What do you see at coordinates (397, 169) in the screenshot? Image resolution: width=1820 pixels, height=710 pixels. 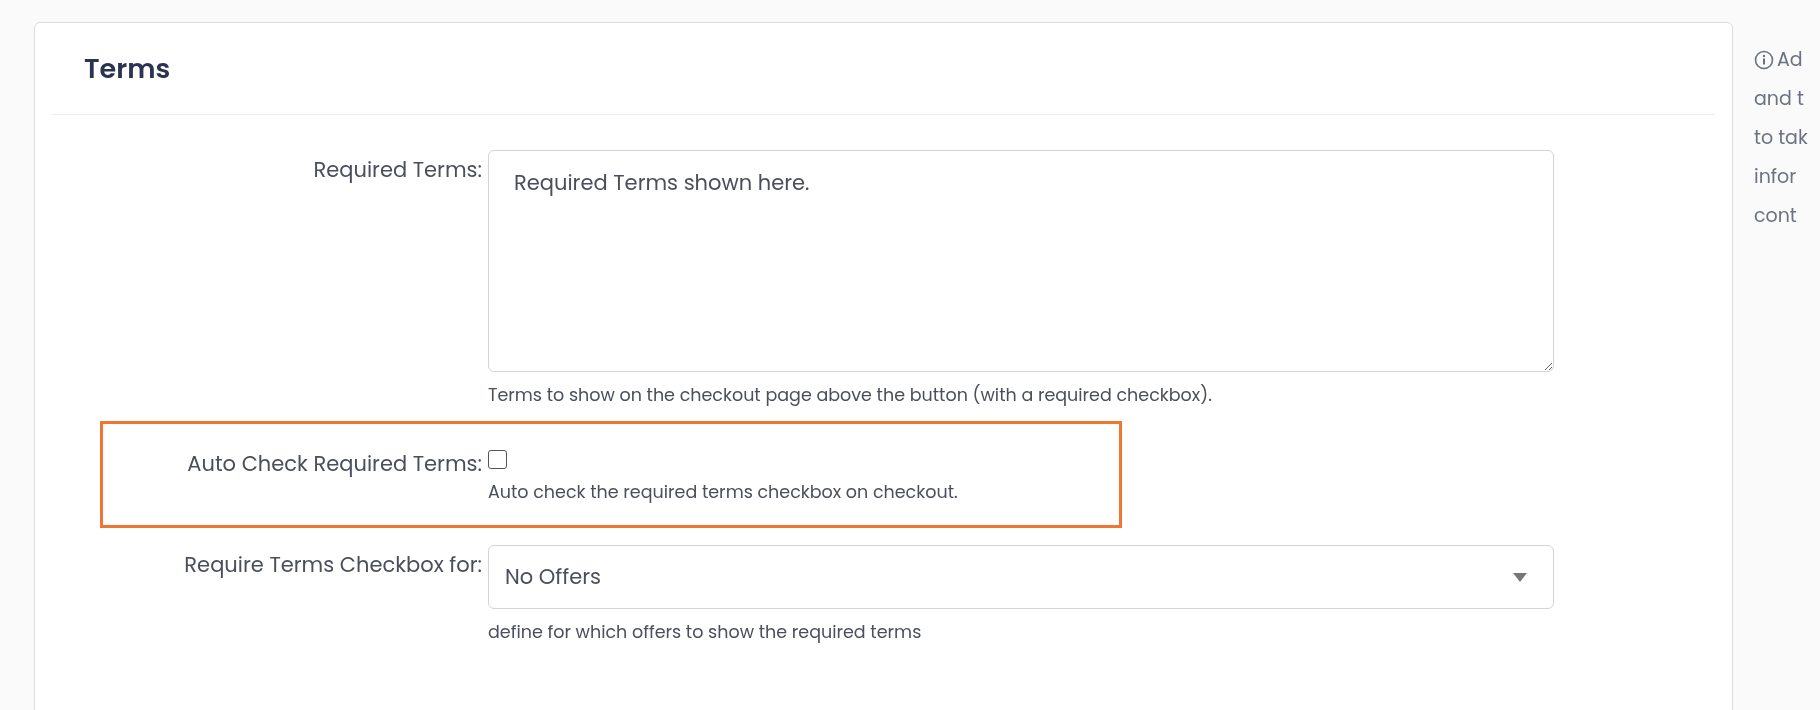 I see `field-label: Required Terms:` at bounding box center [397, 169].